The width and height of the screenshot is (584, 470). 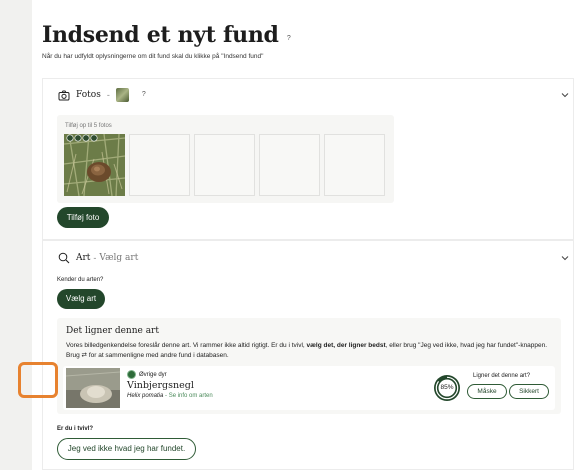 What do you see at coordinates (153, 374) in the screenshot?
I see `candidate-group-label: Øvrige dyr` at bounding box center [153, 374].